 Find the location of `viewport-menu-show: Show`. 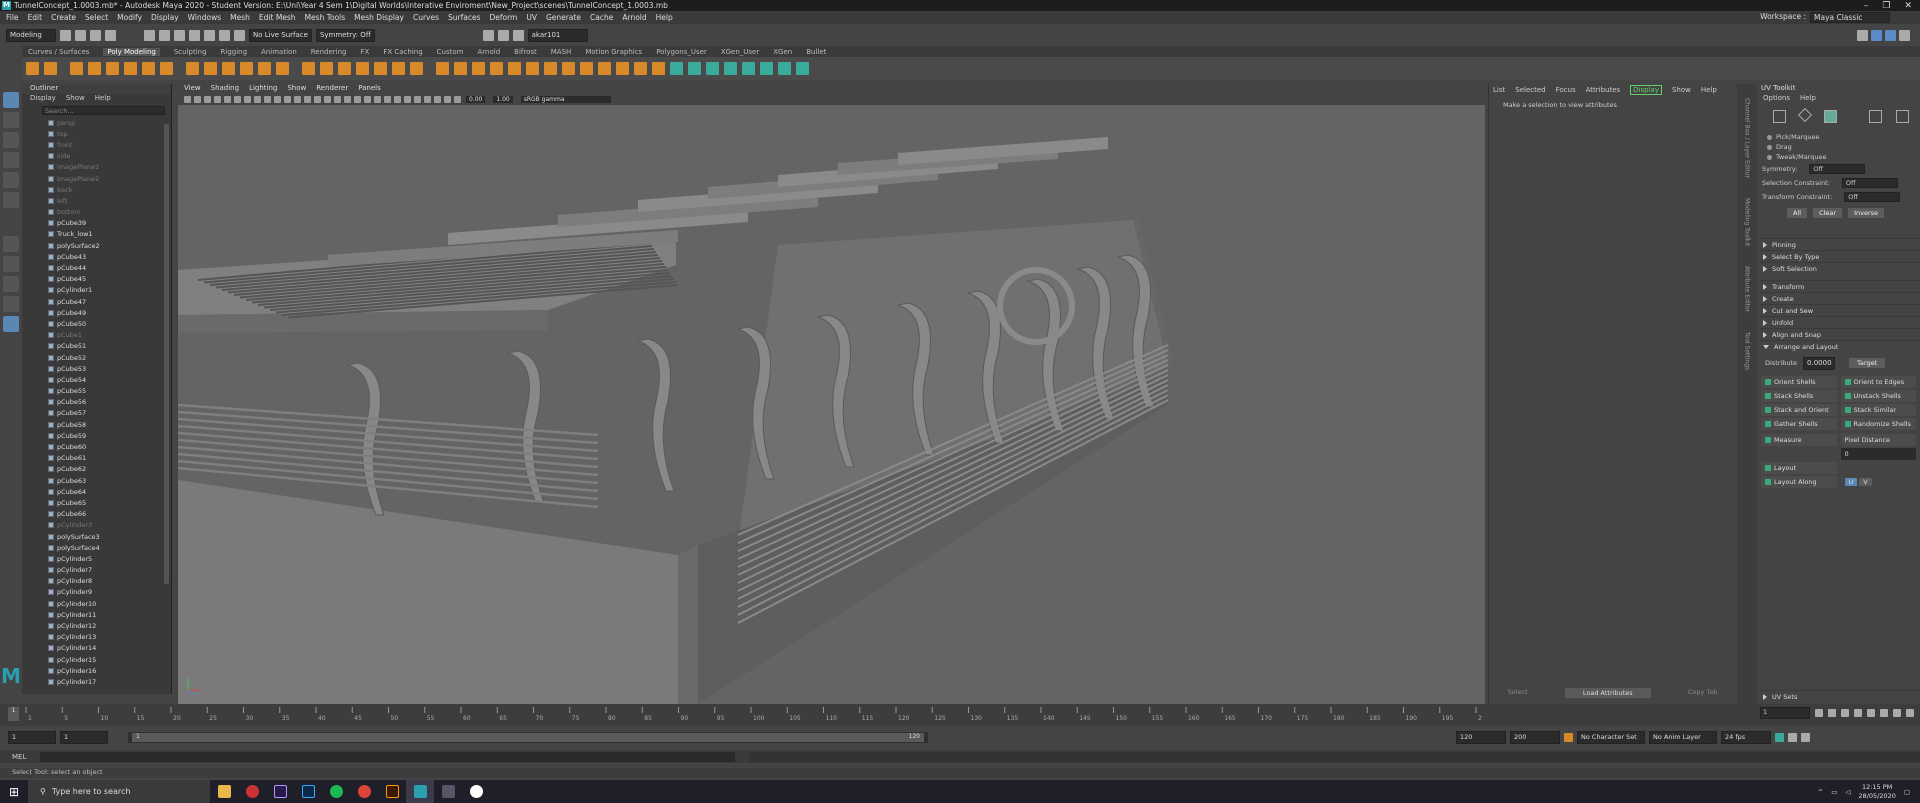

viewport-menu-show: Show is located at coordinates (296, 89).